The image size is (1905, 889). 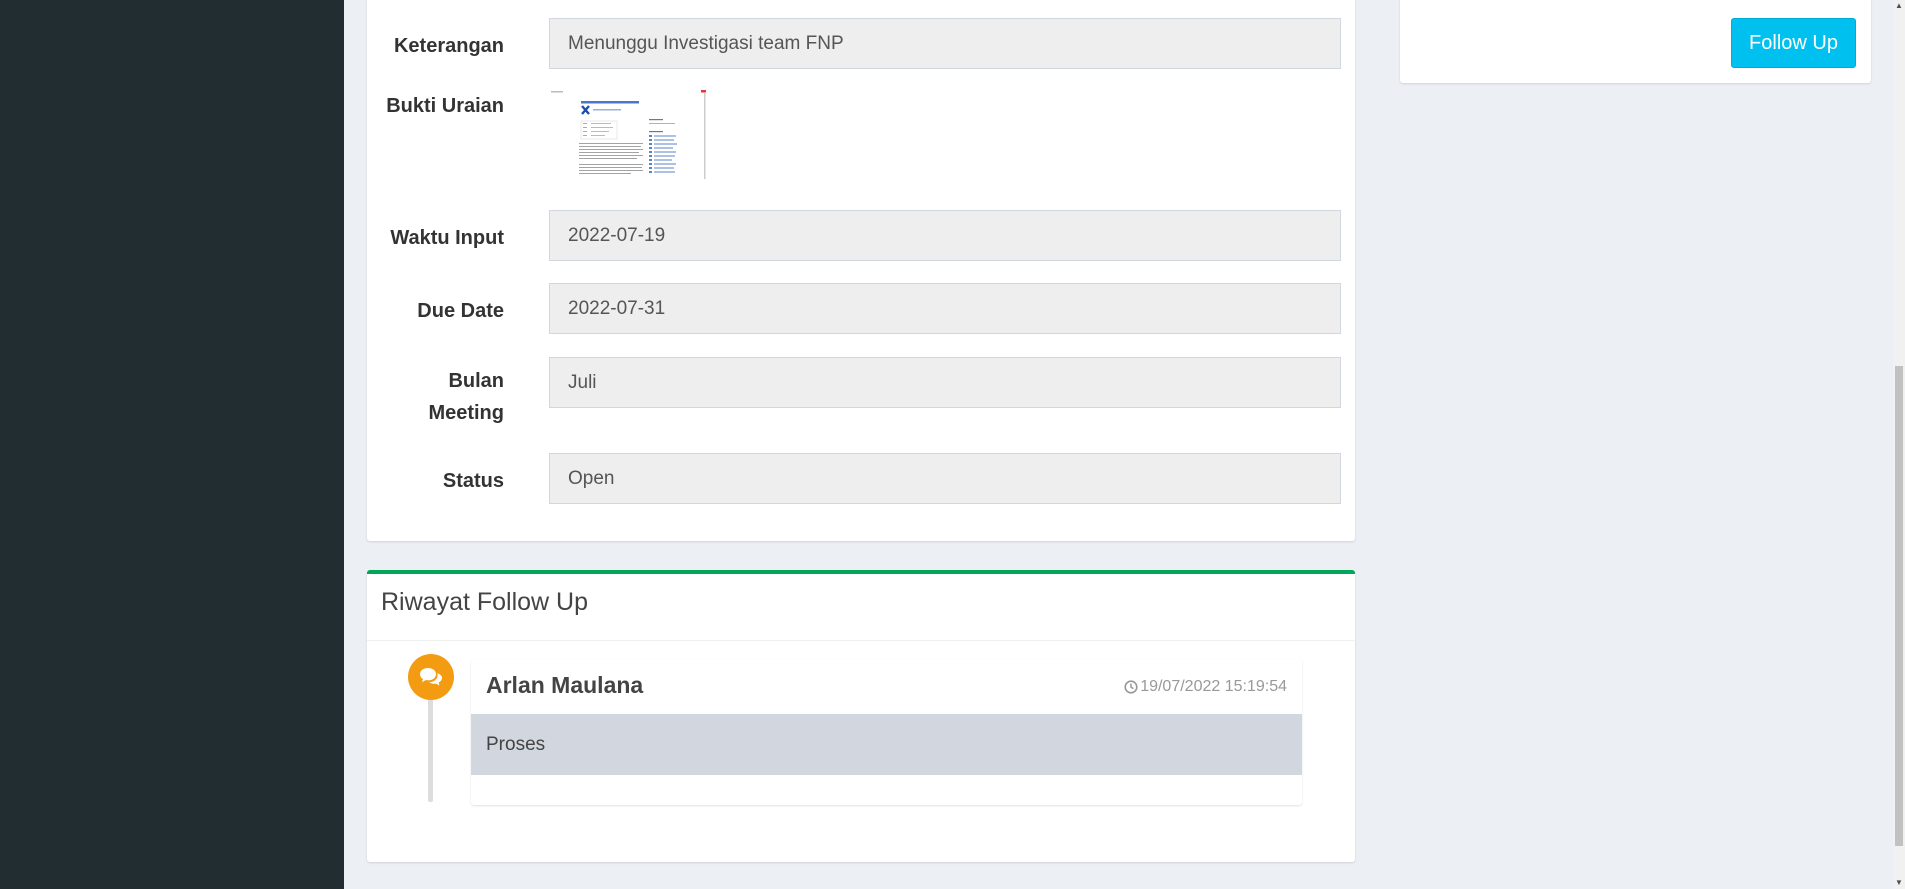 I want to click on timeline-body: Proses, so click(x=886, y=744).